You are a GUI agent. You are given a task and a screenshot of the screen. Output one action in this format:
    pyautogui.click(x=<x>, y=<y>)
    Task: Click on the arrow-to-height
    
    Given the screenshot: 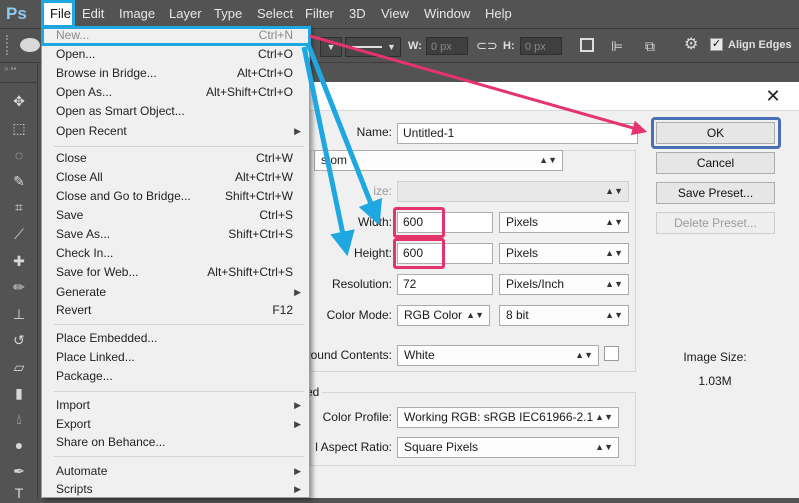 What is the action you would take?
    pyautogui.click(x=328, y=151)
    